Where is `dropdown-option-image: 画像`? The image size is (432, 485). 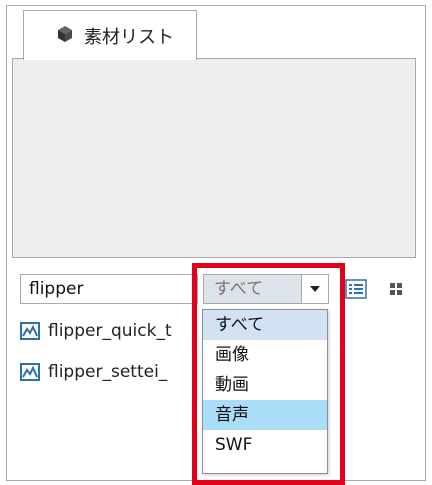 dropdown-option-image: 画像 is located at coordinates (265, 355).